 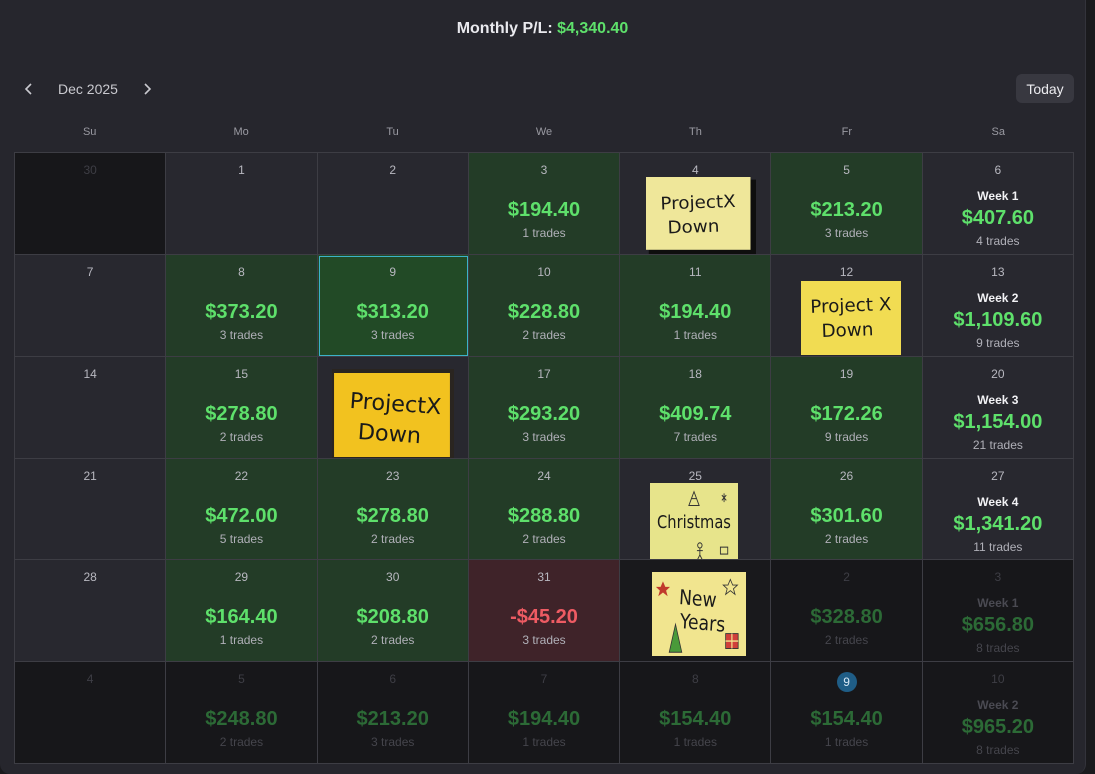 I want to click on calendar-day-cell: 22 $472.00 5 trades, so click(x=242, y=509).